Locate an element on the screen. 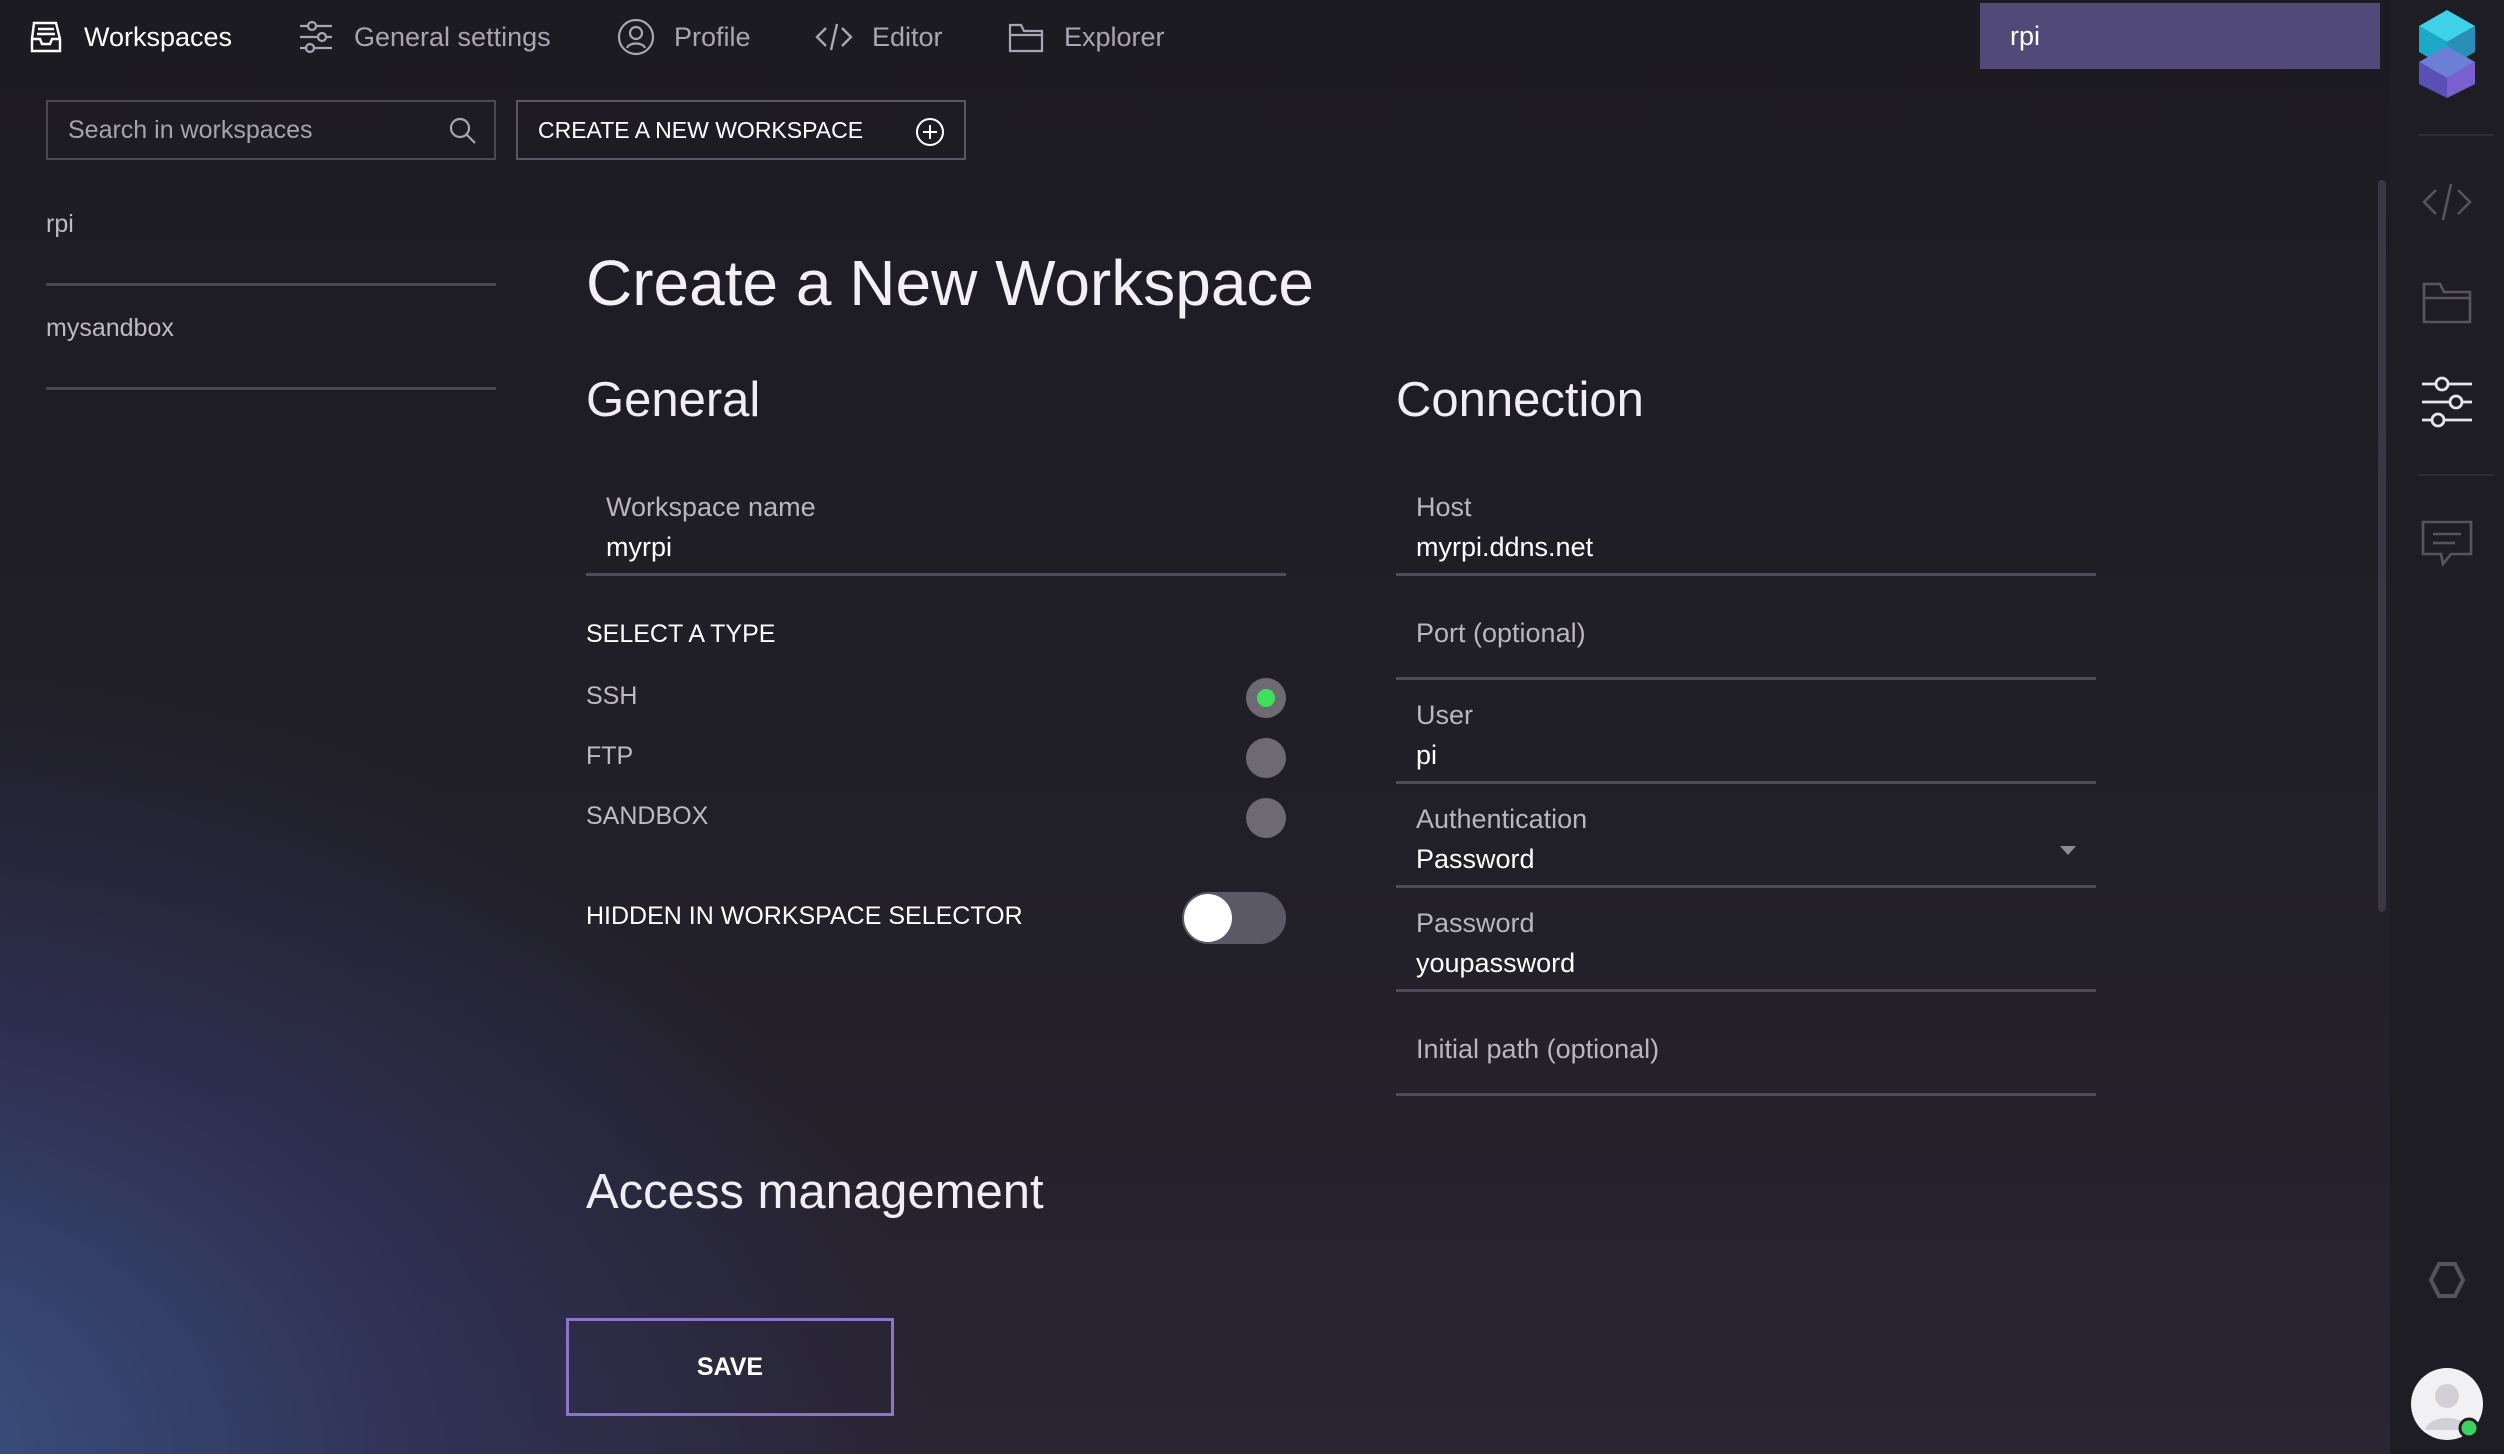  type-option-label: SSH is located at coordinates (612, 696).